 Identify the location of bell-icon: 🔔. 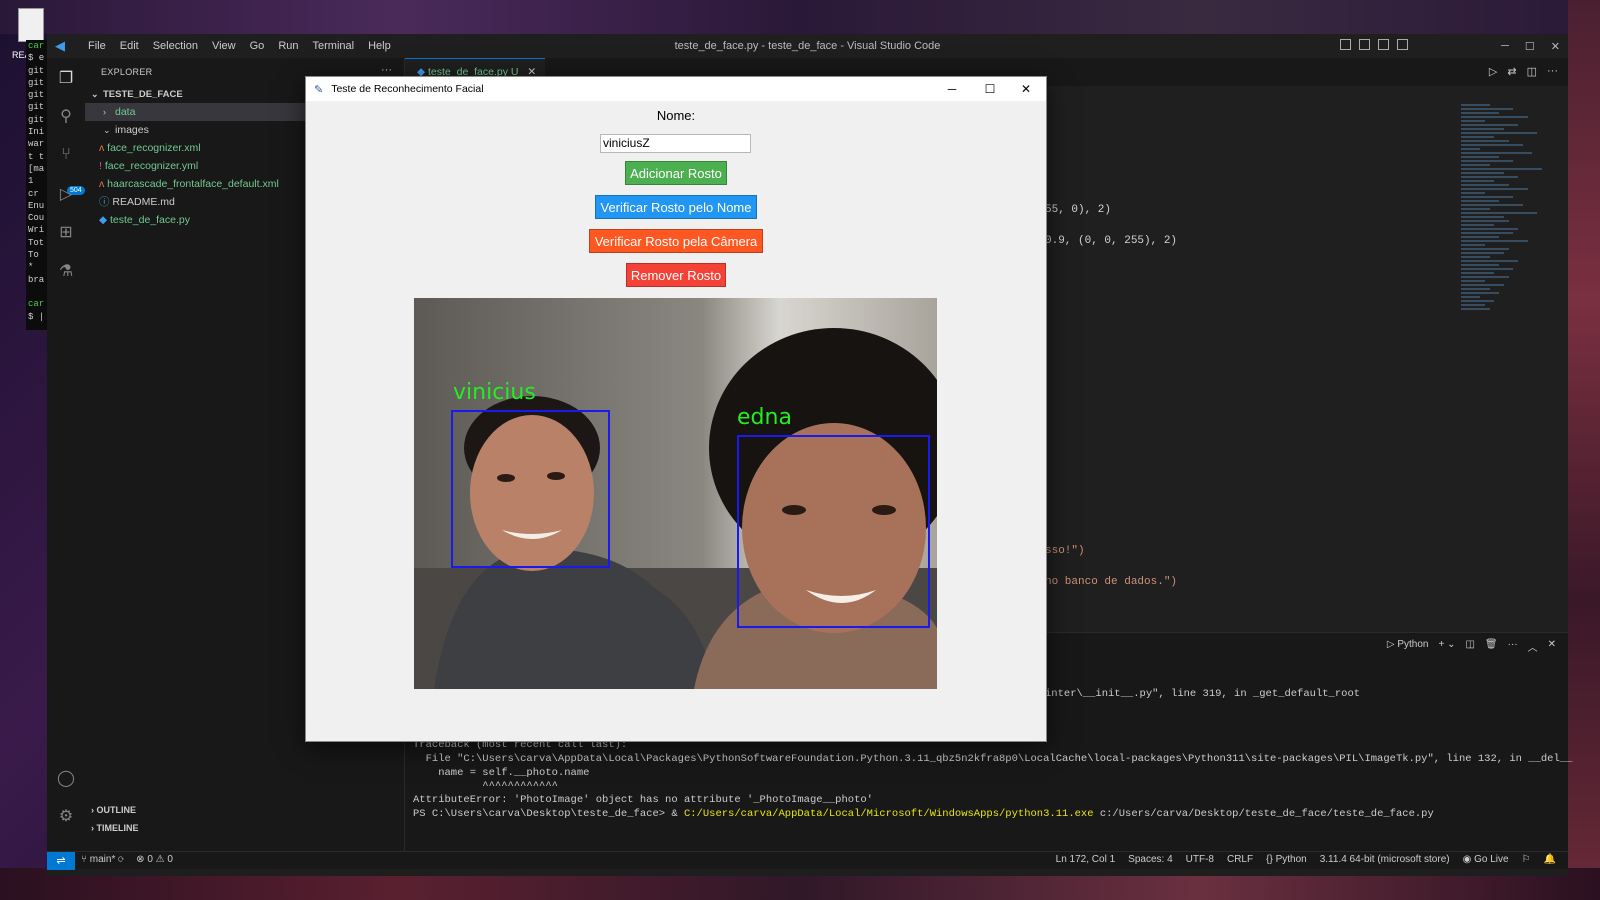
(1550, 859).